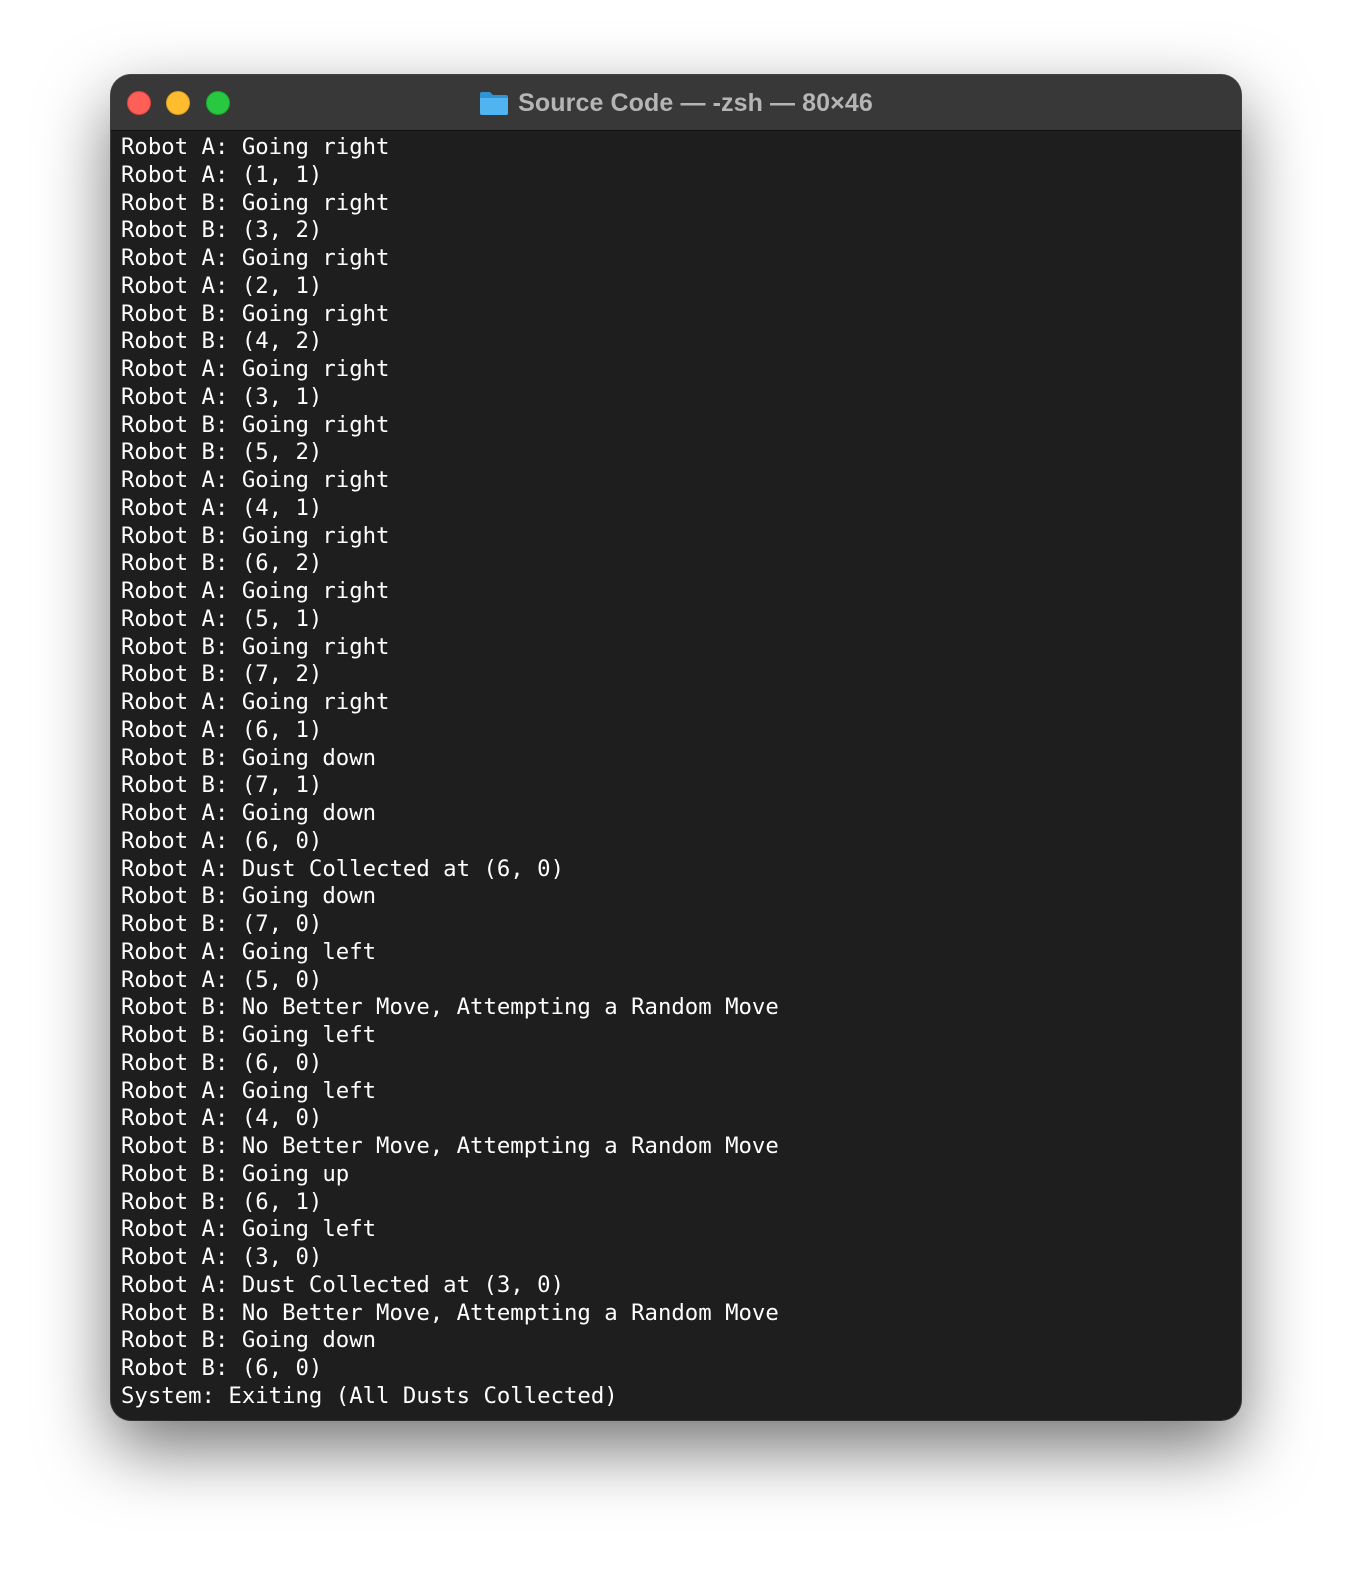 This screenshot has width=1364, height=1582. Describe the element at coordinates (222, 979) in the screenshot. I see `terminal-line: Robot A: (5, 0)` at that location.